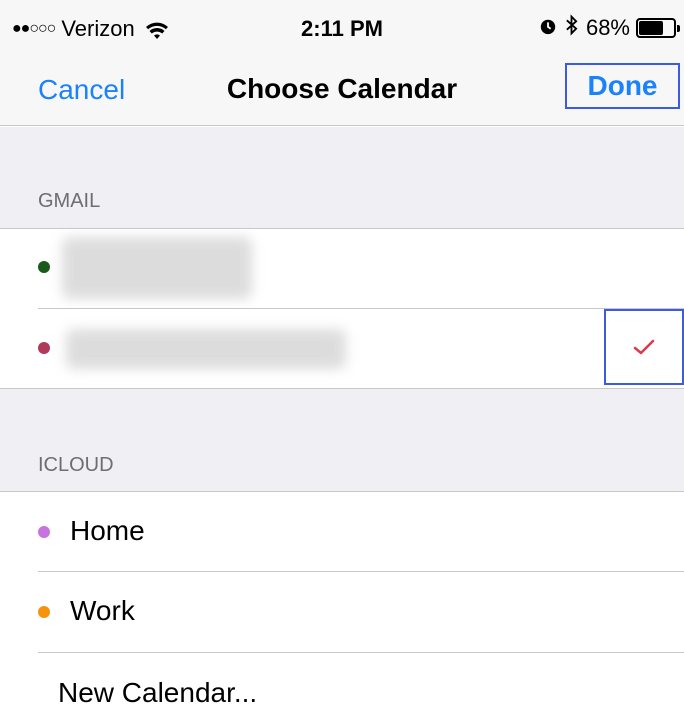  I want to click on status-bar: ●●○○○ Verizon 2:11 PM 68%, so click(342, 30).